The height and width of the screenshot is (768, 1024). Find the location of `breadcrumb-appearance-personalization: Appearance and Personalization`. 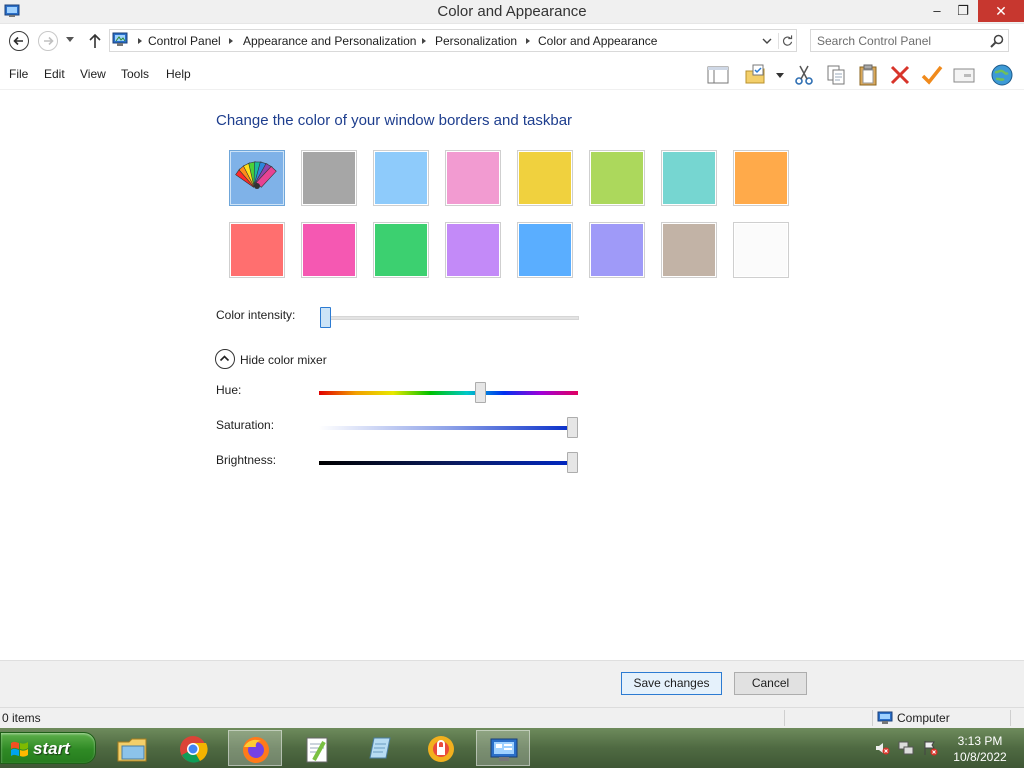

breadcrumb-appearance-personalization: Appearance and Personalization is located at coordinates (329, 41).